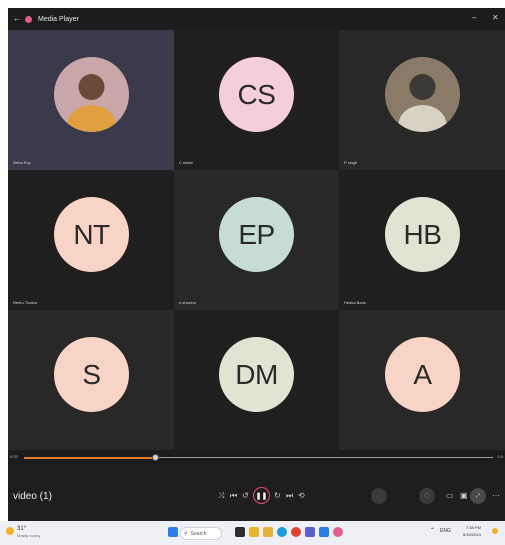 The width and height of the screenshot is (505, 545). I want to click on weather-icon, so click(10, 531).